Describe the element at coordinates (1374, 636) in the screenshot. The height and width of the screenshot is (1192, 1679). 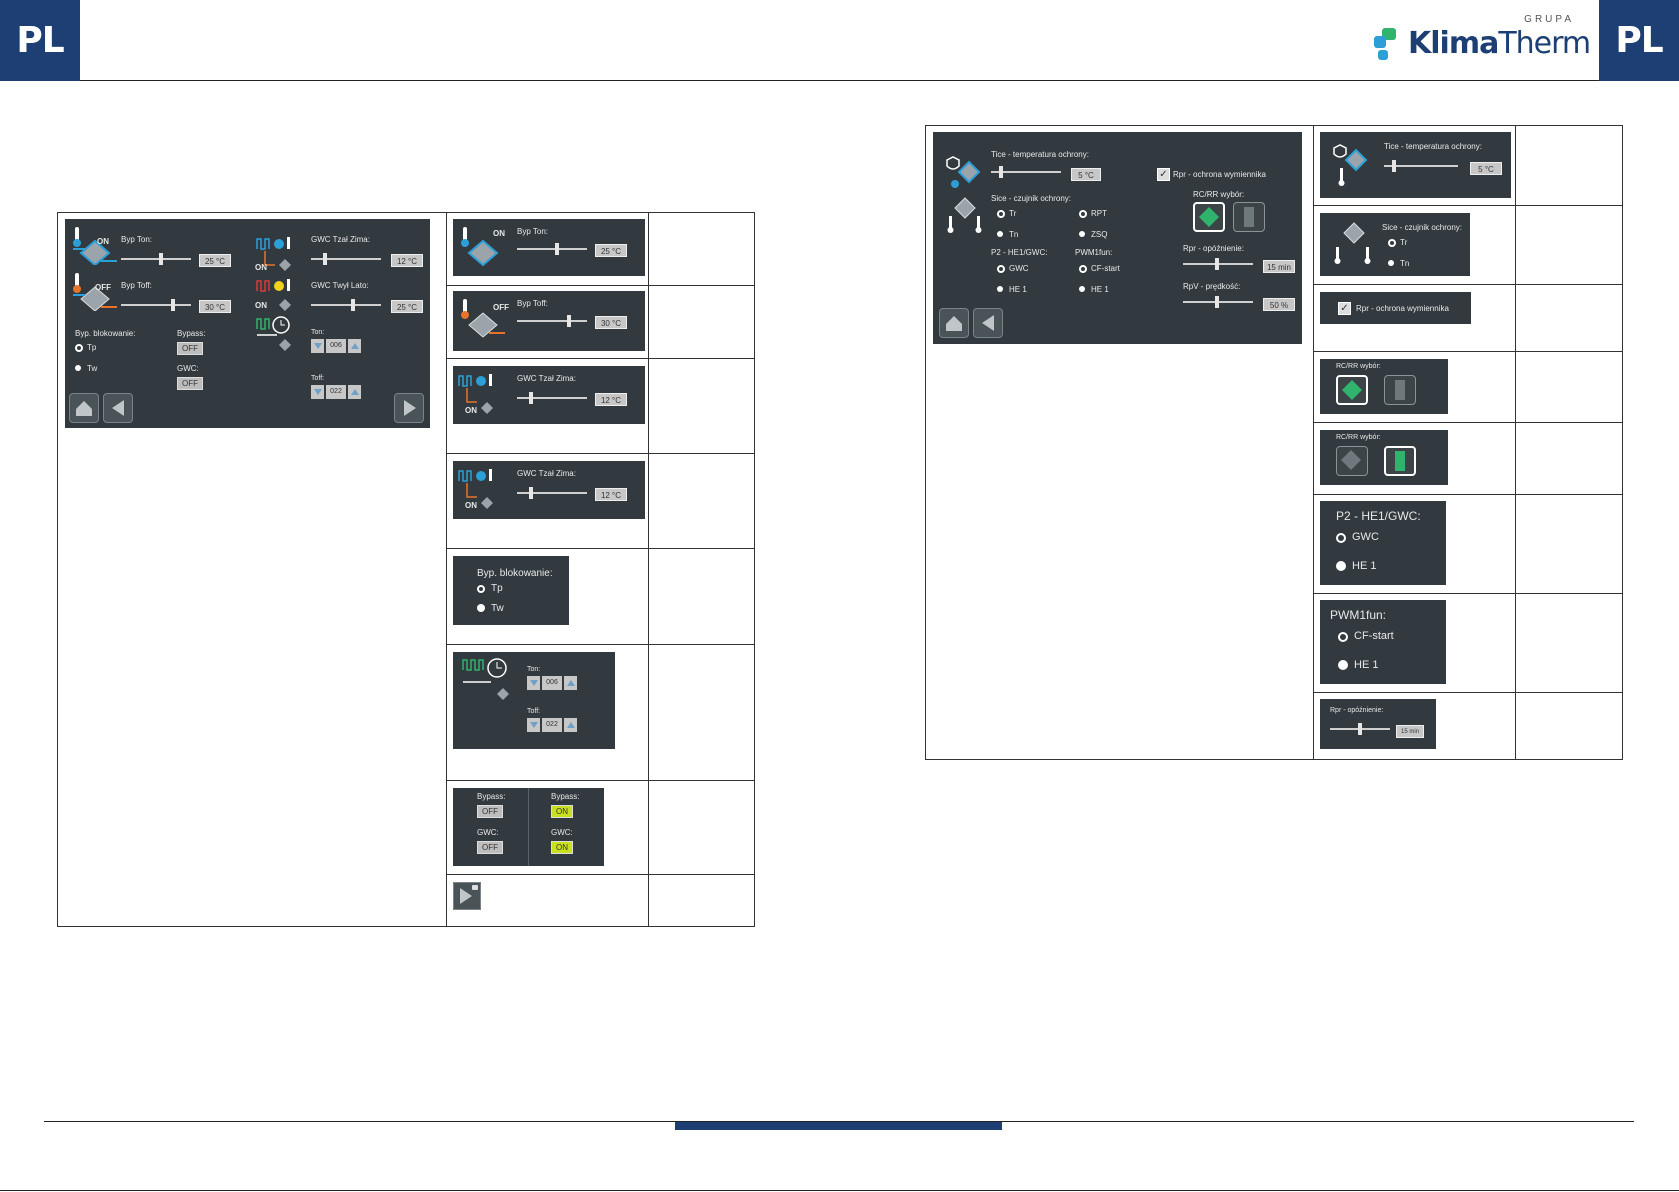
I see `pwm-cf-label: CF-start` at that location.